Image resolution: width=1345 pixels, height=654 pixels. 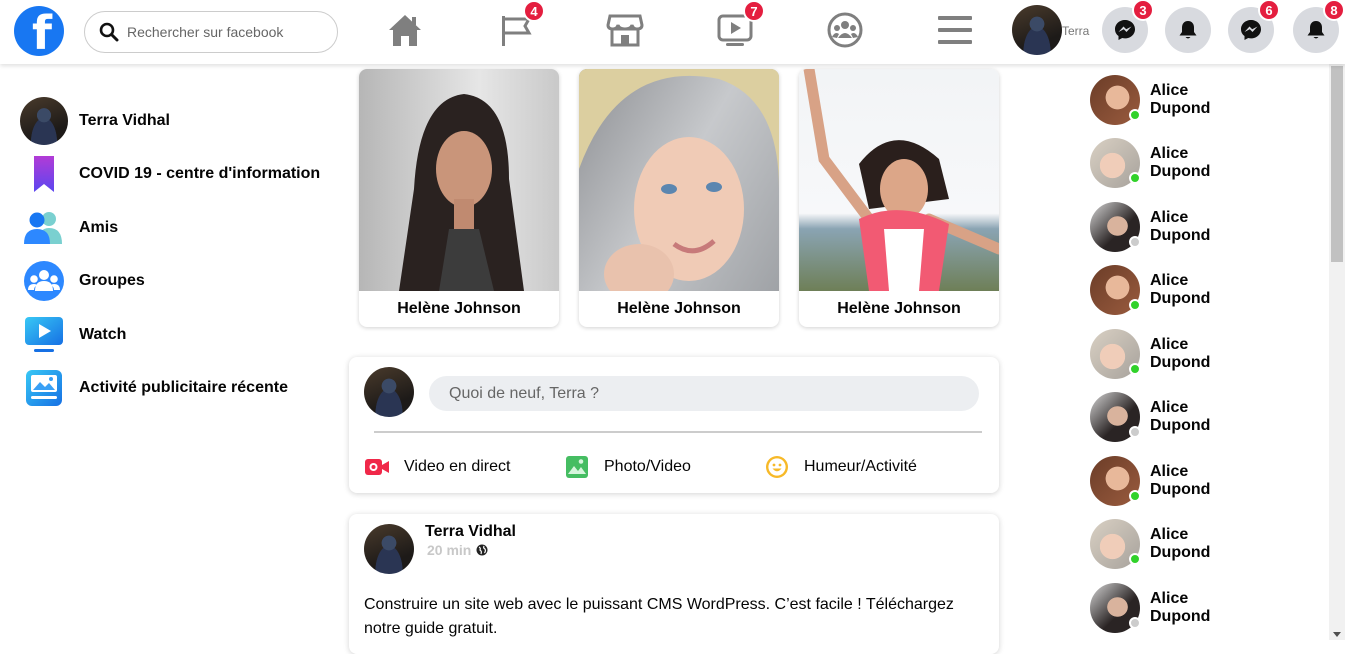 I want to click on profile-avatar, so click(x=44, y=120).